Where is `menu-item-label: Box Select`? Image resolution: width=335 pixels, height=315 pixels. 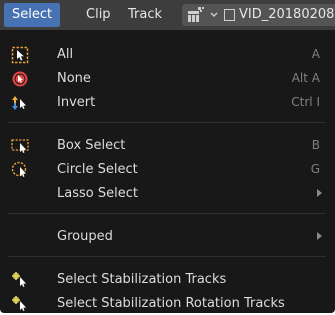 menu-item-label: Box Select is located at coordinates (91, 145).